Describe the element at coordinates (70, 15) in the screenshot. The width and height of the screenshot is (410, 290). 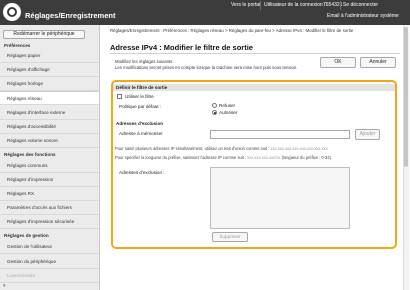
I see `app-title: Réglages/Enregistrement` at that location.